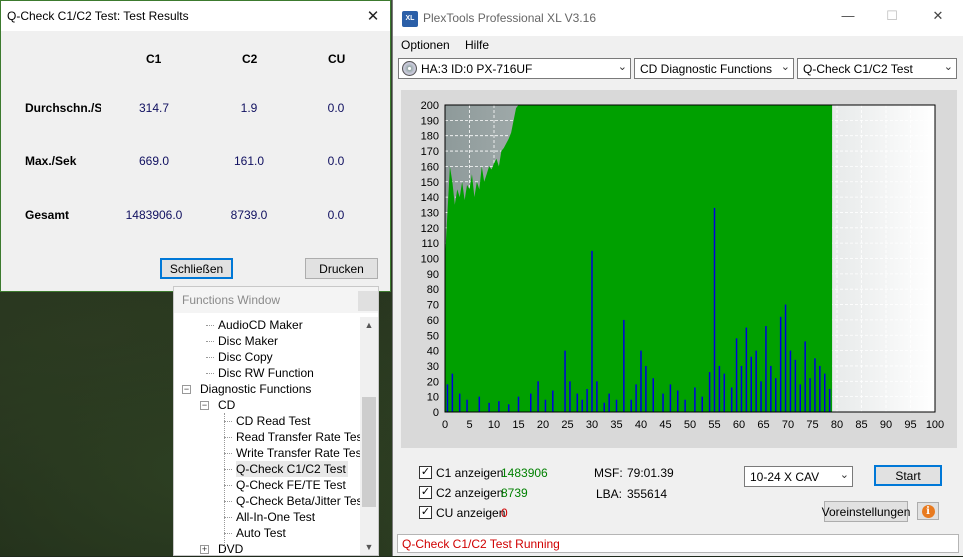  Describe the element at coordinates (910, 425) in the screenshot. I see `x-tick-label: 95` at that location.